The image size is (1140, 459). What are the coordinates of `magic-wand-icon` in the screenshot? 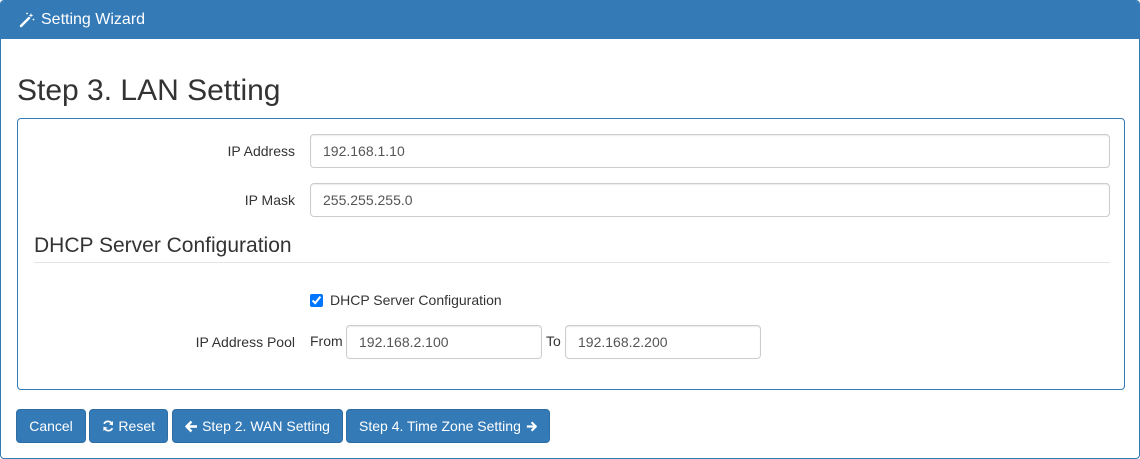 It's located at (27, 20).